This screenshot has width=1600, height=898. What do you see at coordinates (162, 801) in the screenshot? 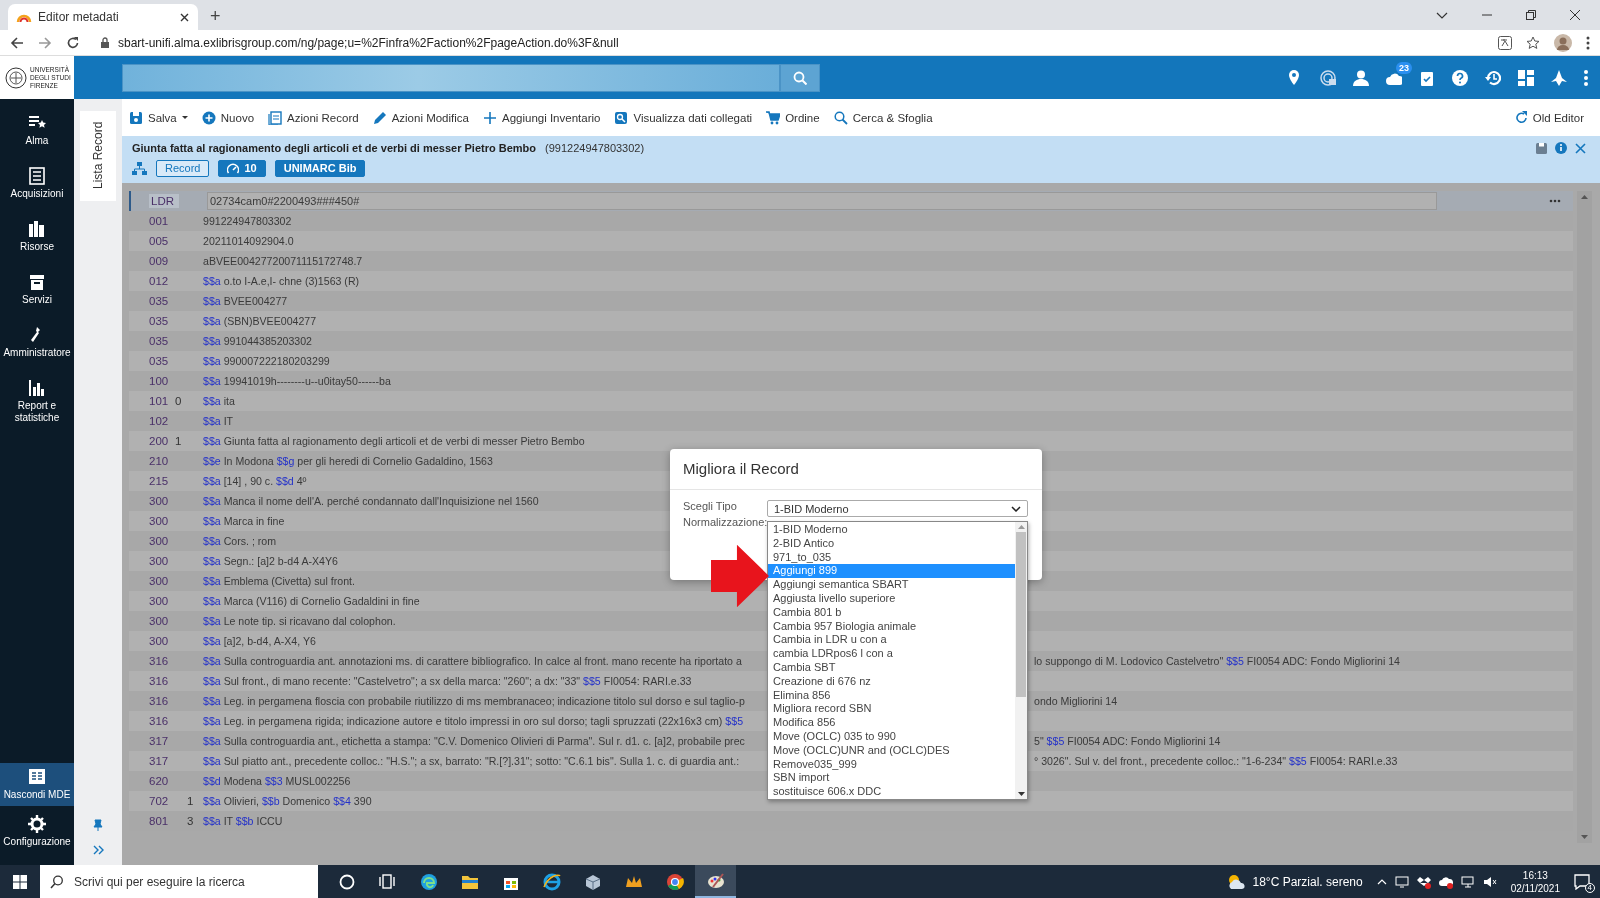
I see `field-tag: 702` at bounding box center [162, 801].